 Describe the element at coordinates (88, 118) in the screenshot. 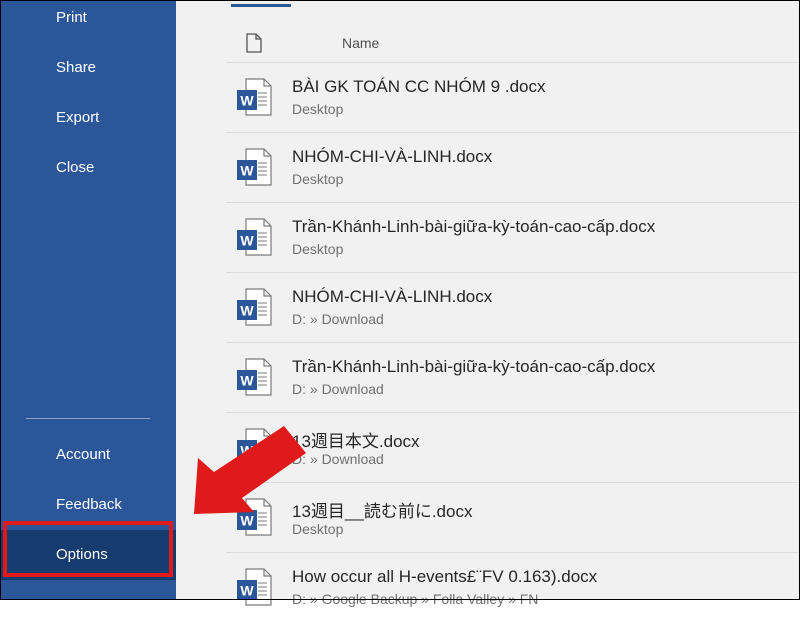

I see `nav-export: Export` at that location.